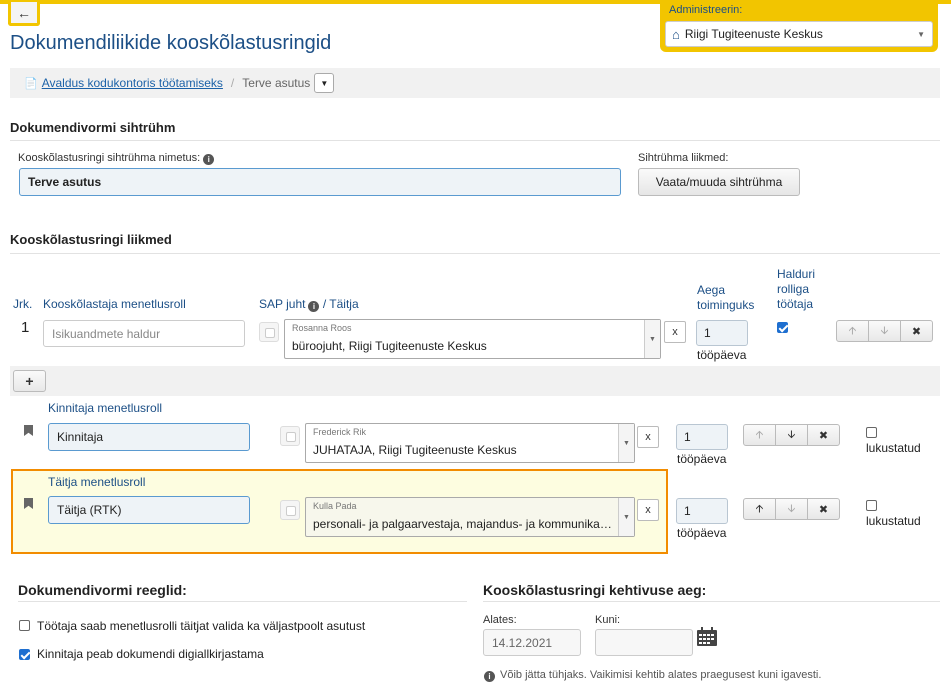 The height and width of the screenshot is (696, 951). I want to click on performer-role-input: Täitja (RTK), so click(149, 510).